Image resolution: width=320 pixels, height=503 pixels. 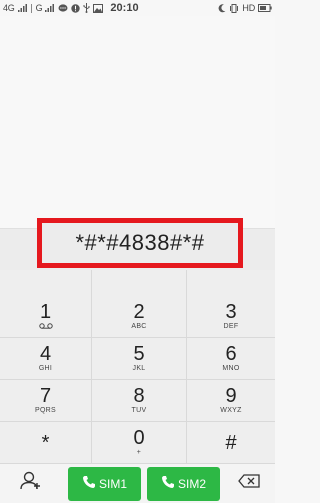 I want to click on key-star-symbol: *, so click(x=45, y=442).